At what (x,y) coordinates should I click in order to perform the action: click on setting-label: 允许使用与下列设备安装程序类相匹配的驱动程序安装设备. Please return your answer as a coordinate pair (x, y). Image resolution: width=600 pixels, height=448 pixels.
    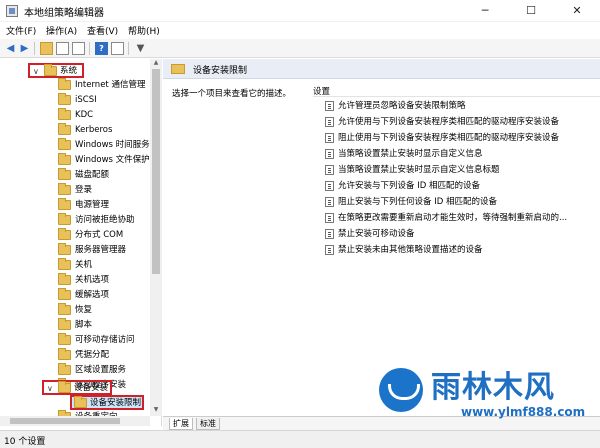
    Looking at the image, I should click on (449, 122).